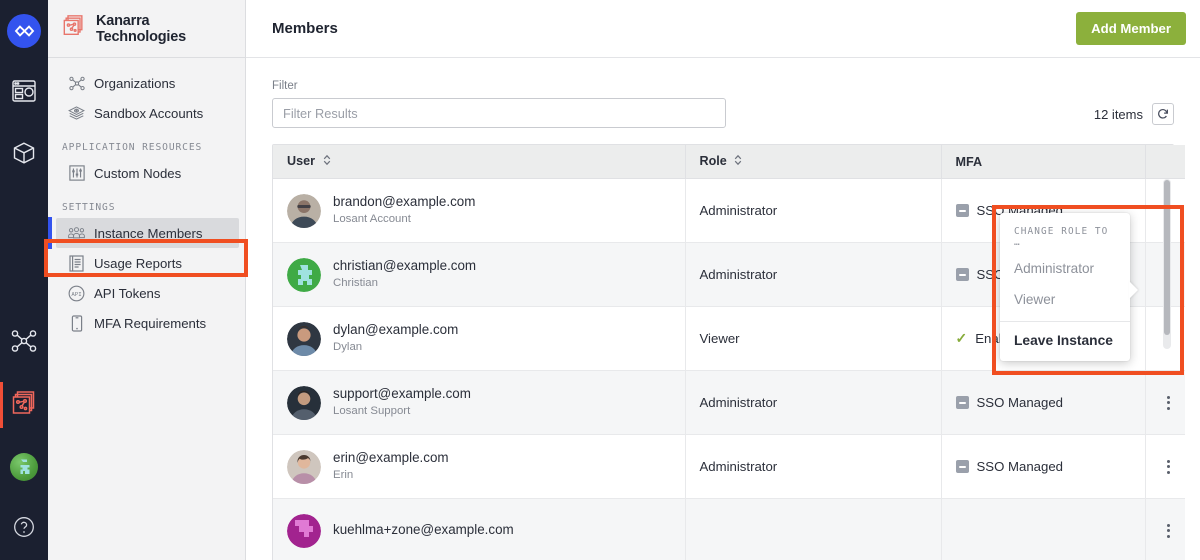  Describe the element at coordinates (713, 161) in the screenshot. I see `column-label: Role` at that location.